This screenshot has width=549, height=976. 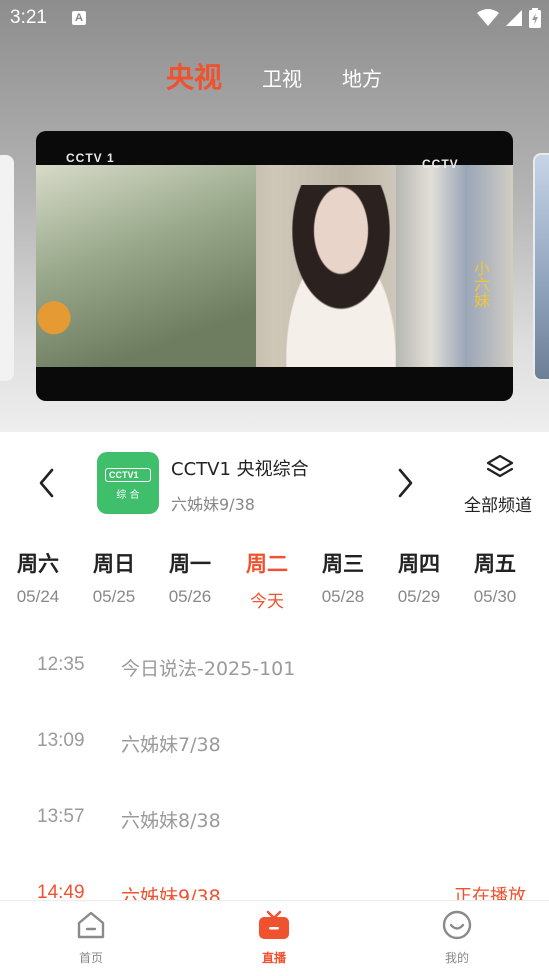 What do you see at coordinates (267, 564) in the screenshot?
I see `day-name: 周二` at bounding box center [267, 564].